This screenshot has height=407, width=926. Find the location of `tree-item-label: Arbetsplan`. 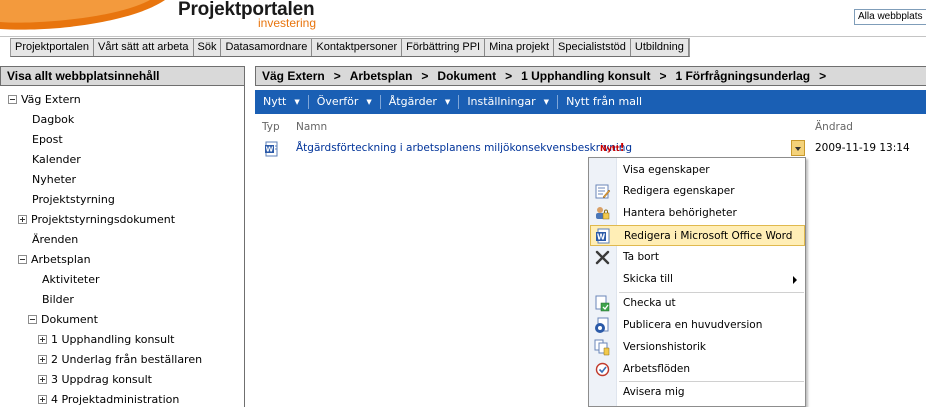

tree-item-label: Arbetsplan is located at coordinates (61, 259).